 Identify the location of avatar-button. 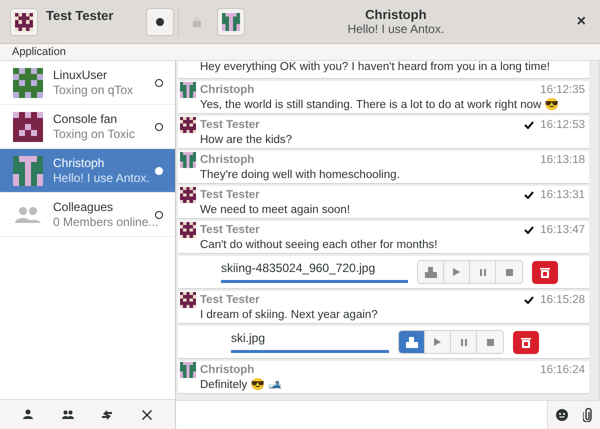
(24, 22).